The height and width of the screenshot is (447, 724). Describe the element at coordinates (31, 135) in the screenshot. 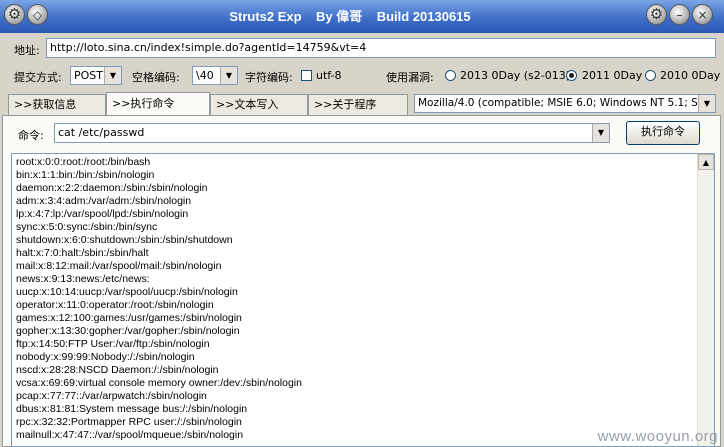

I see `command-label: 命令:` at that location.